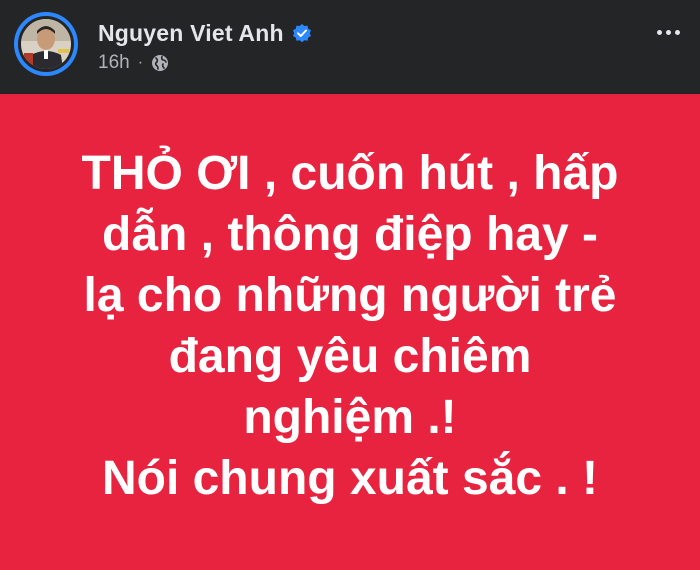 This screenshot has width=700, height=570. I want to click on avatar-photo, so click(46, 44).